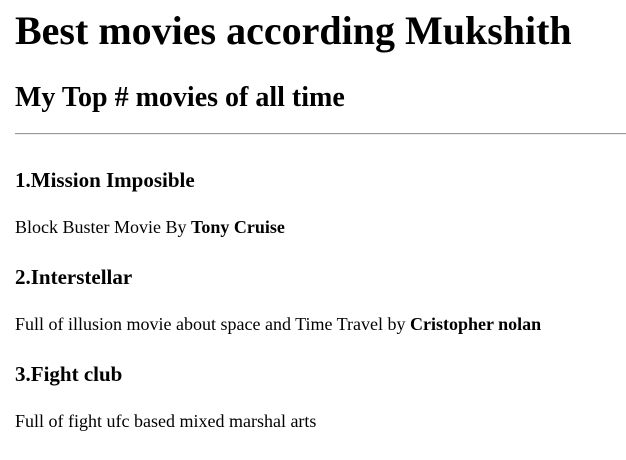 The image size is (626, 460). What do you see at coordinates (180, 97) in the screenshot?
I see `page-subtitle: My Top # movies of all time` at bounding box center [180, 97].